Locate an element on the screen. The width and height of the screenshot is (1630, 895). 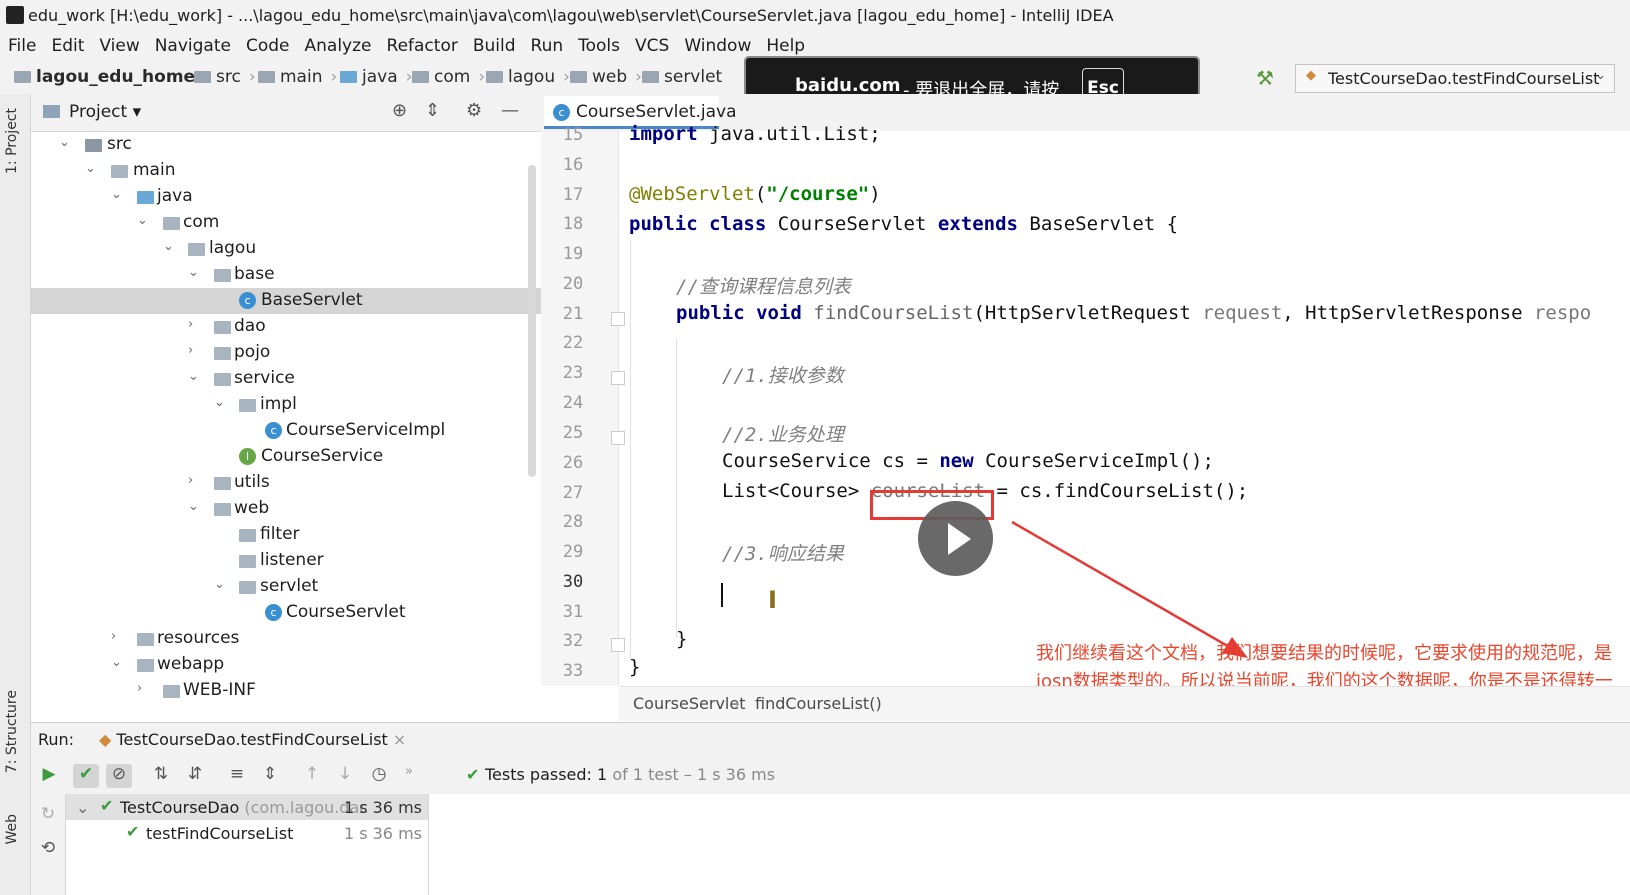
locate-icon: ⊕ is located at coordinates (399, 110).